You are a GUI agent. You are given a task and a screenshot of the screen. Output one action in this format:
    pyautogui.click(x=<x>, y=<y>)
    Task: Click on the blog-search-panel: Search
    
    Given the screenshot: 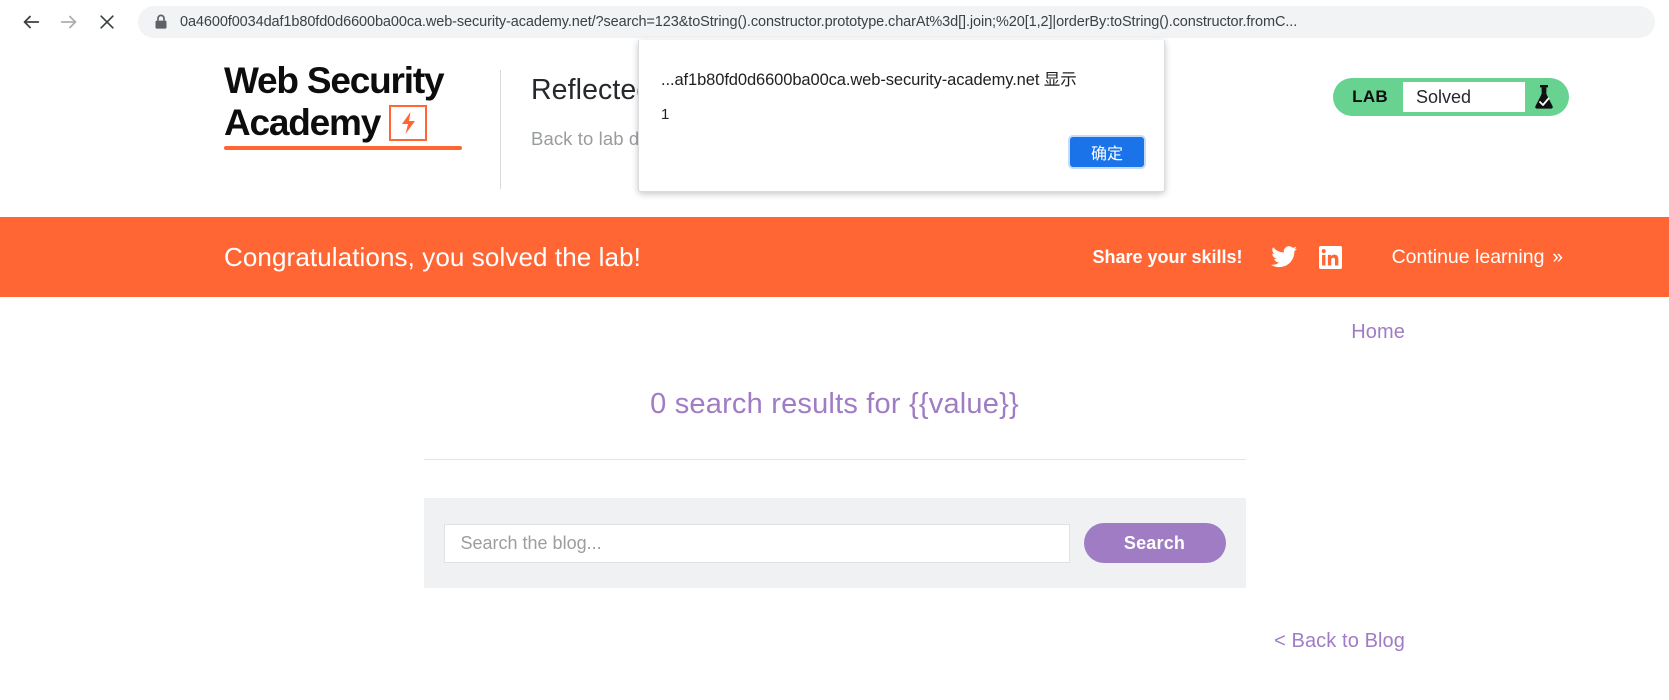 What is the action you would take?
    pyautogui.click(x=834, y=543)
    